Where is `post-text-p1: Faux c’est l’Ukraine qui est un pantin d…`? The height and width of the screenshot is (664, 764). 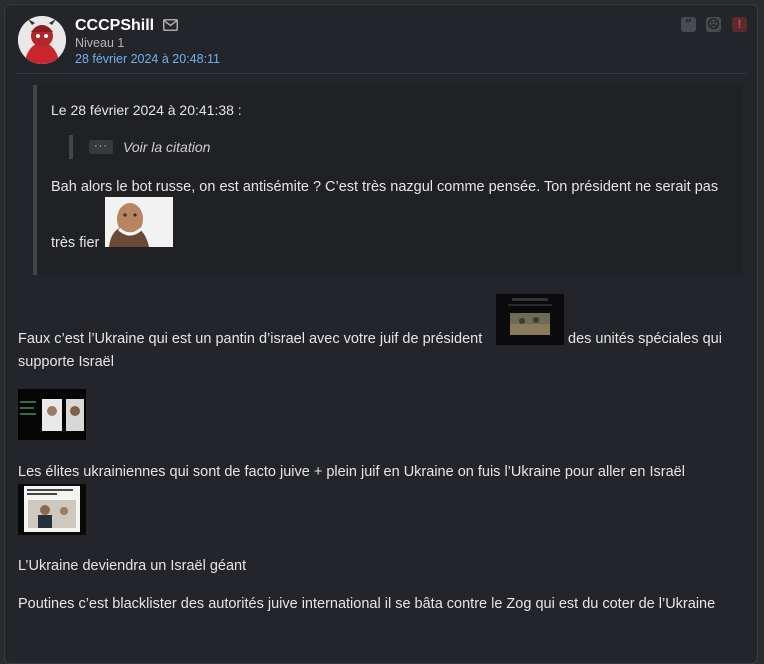
post-text-p1: Faux c’est l’Ukraine qui est un pantin d… is located at coordinates (250, 339).